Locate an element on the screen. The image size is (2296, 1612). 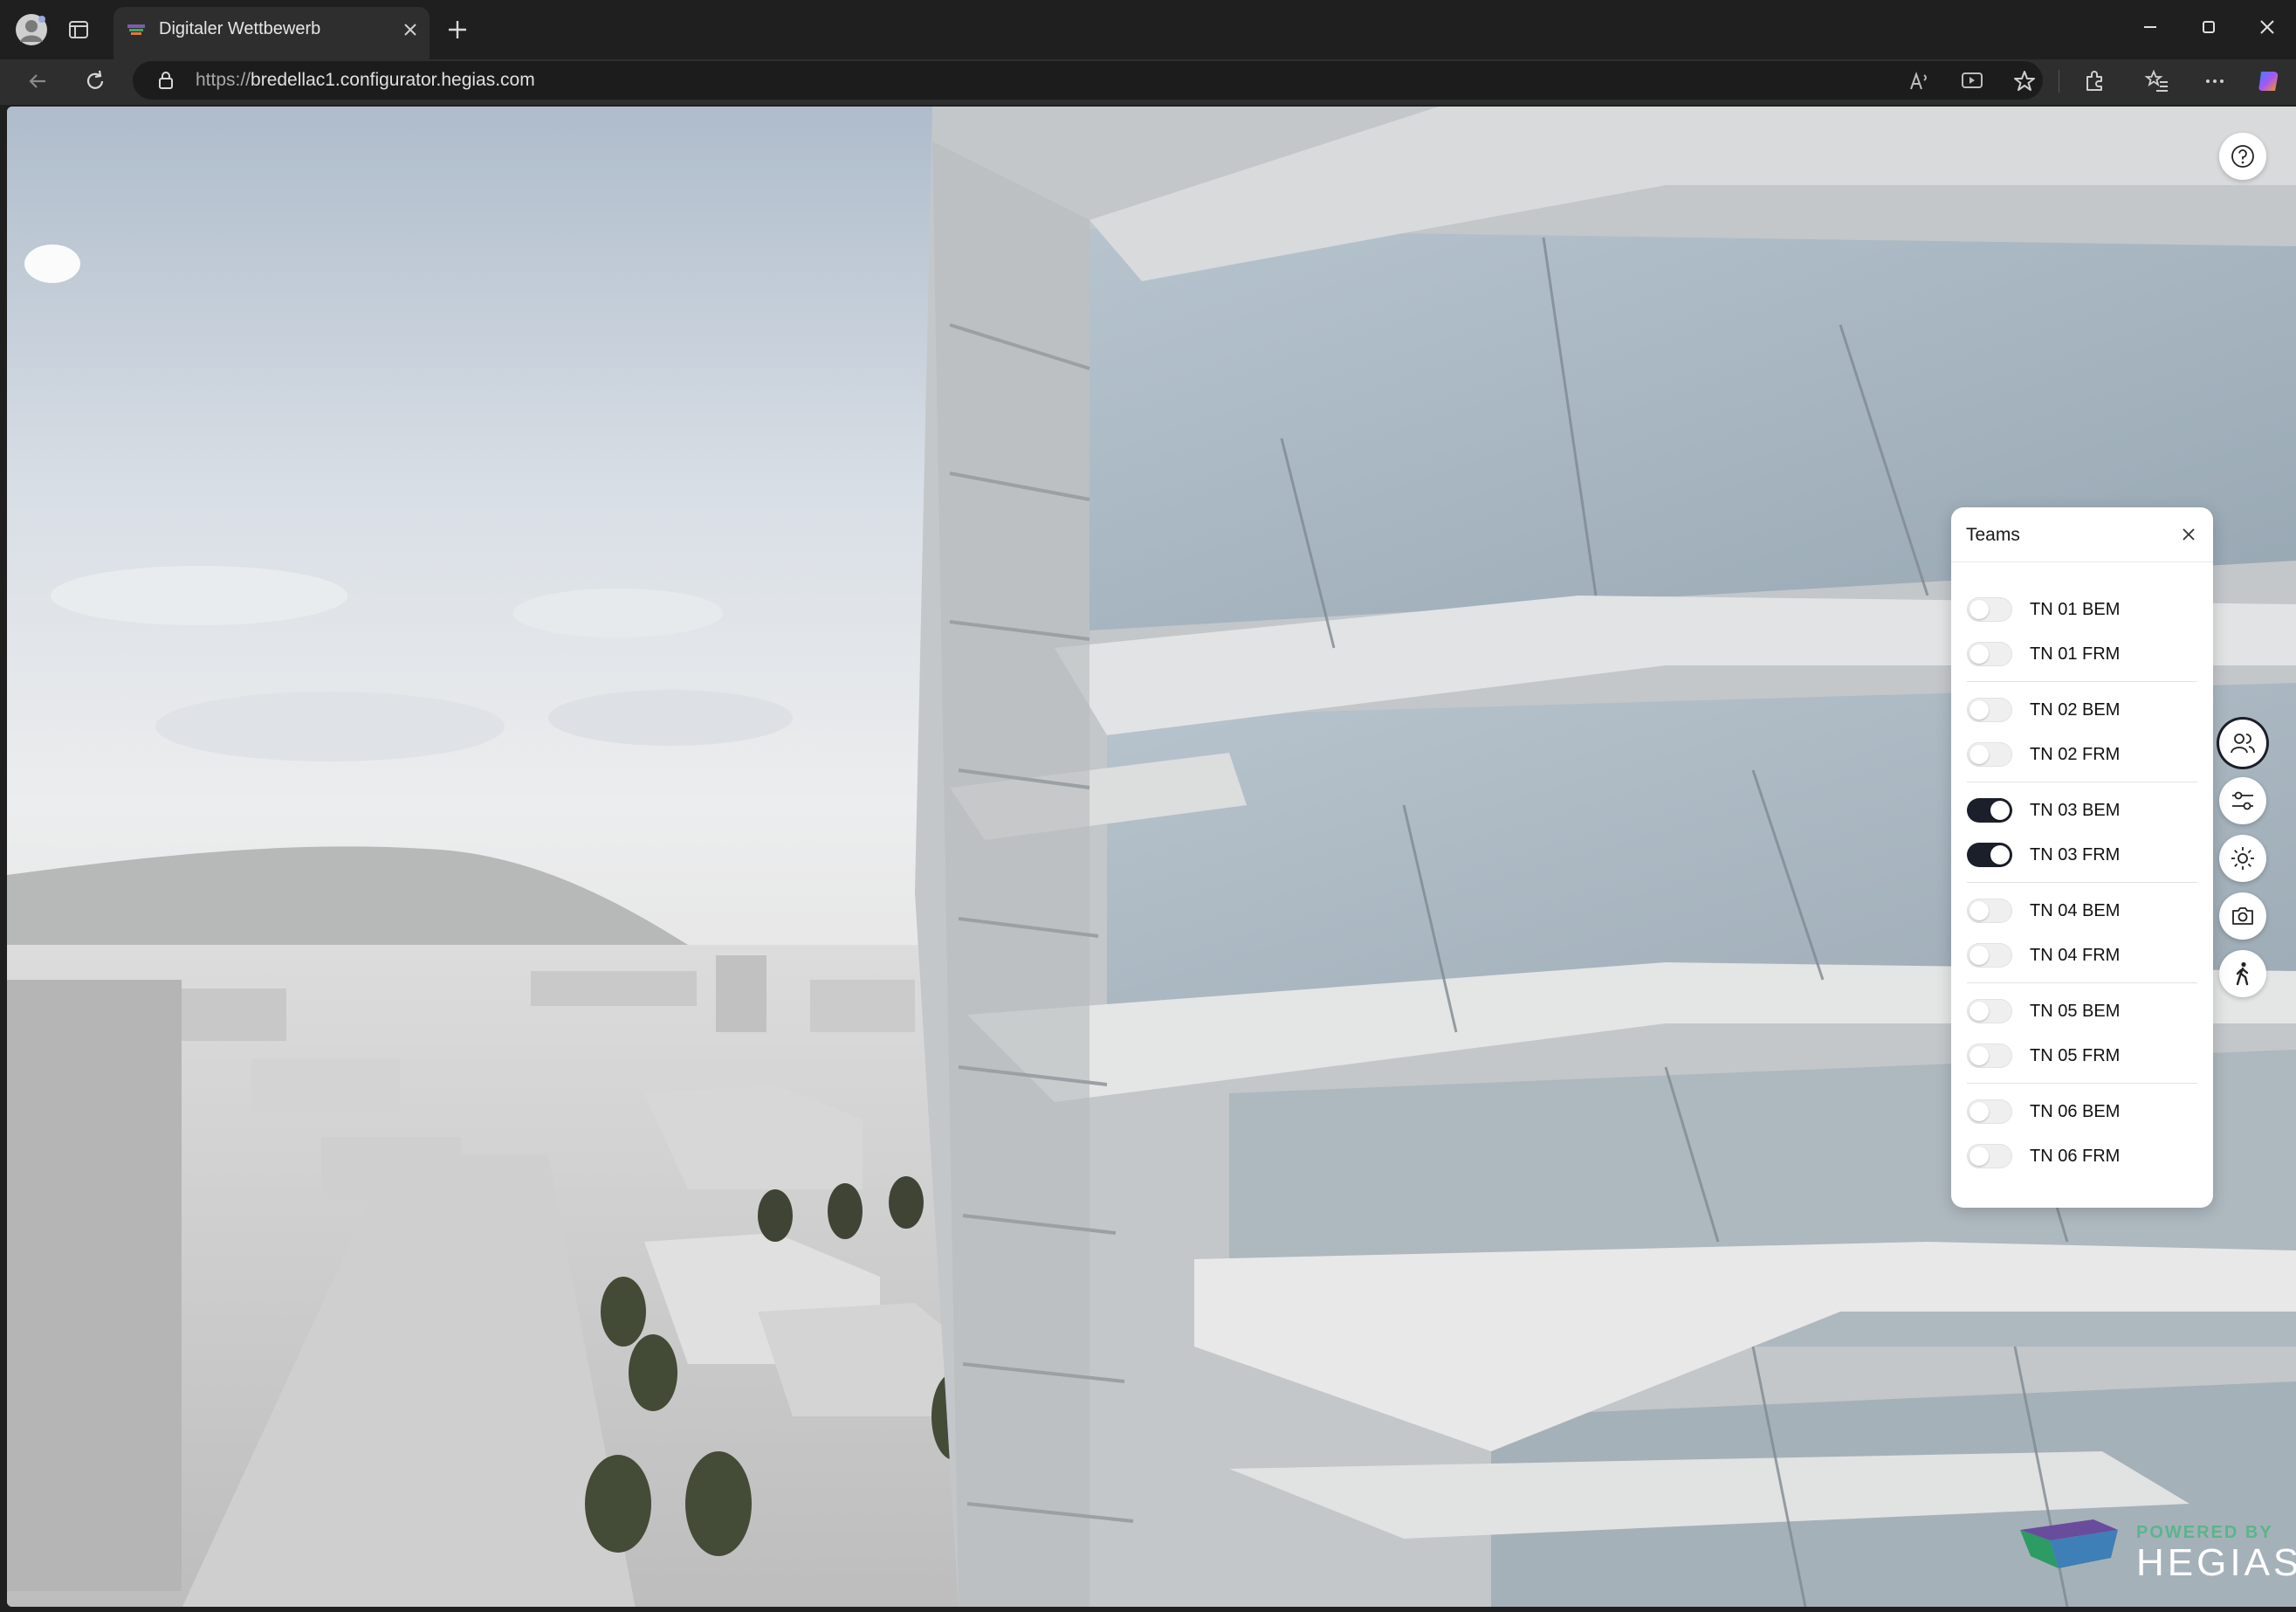
team-toggle-row: TN 06 BEM is located at coordinates (2085, 1111).